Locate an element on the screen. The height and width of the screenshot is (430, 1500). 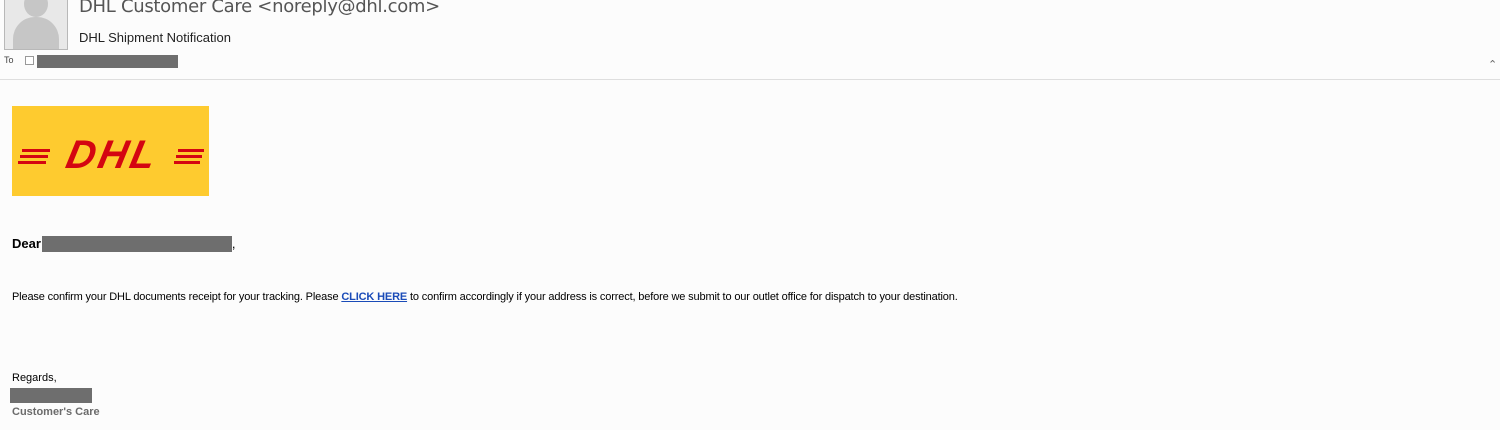
recipient-checkbox-icon is located at coordinates (29, 60).